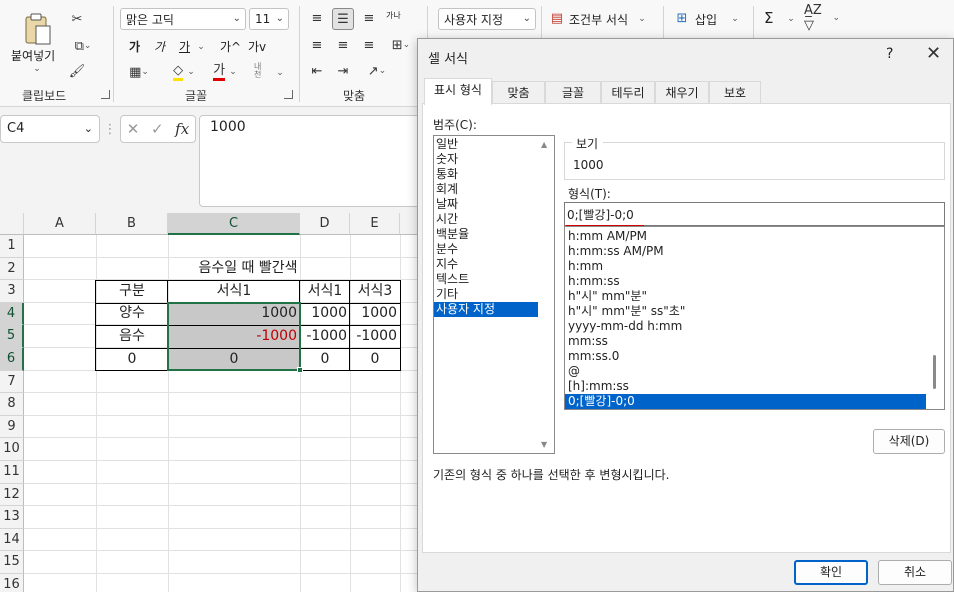 This screenshot has height=592, width=954. Describe the element at coordinates (494, 234) in the screenshot. I see `category-item: 백분율` at that location.